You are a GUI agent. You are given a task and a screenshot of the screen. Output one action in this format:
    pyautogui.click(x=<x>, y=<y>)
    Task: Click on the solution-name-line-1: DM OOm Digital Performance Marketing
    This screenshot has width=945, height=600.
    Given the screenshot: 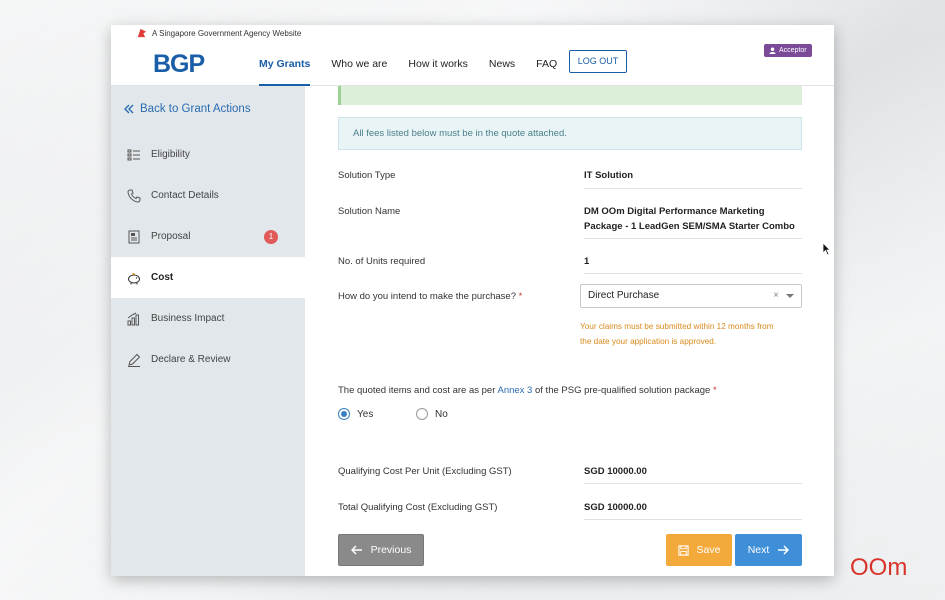 What is the action you would take?
    pyautogui.click(x=674, y=211)
    